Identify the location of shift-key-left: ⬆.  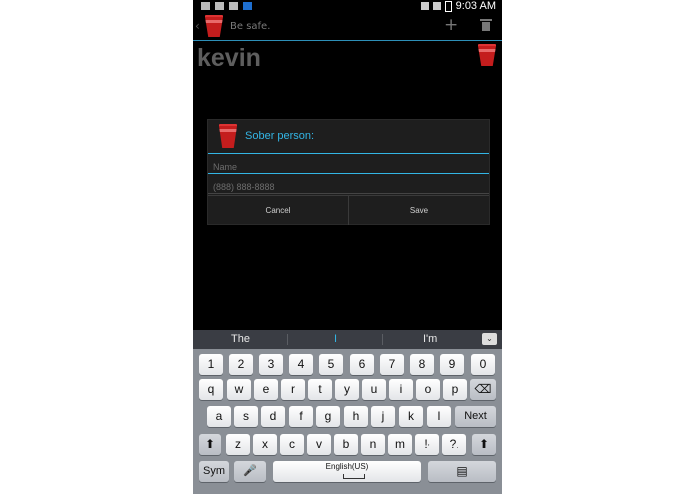
(210, 444).